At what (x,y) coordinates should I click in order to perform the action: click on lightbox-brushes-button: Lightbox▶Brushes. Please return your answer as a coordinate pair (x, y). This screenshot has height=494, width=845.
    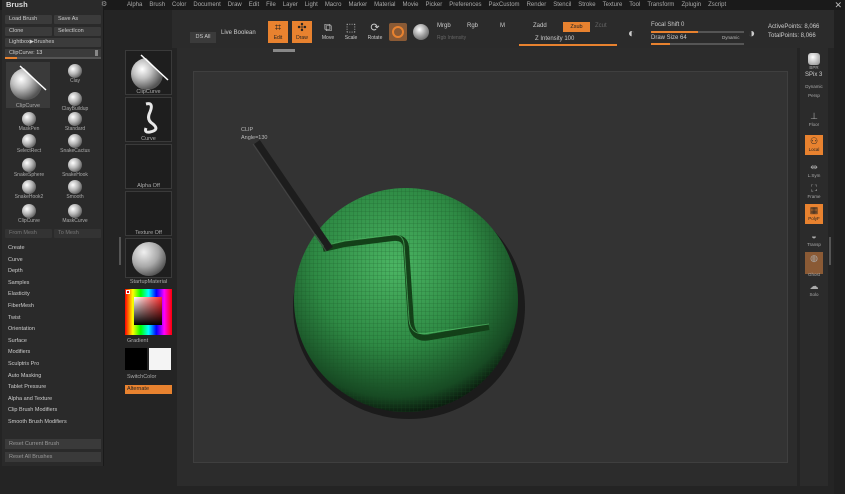
    Looking at the image, I should click on (53, 42).